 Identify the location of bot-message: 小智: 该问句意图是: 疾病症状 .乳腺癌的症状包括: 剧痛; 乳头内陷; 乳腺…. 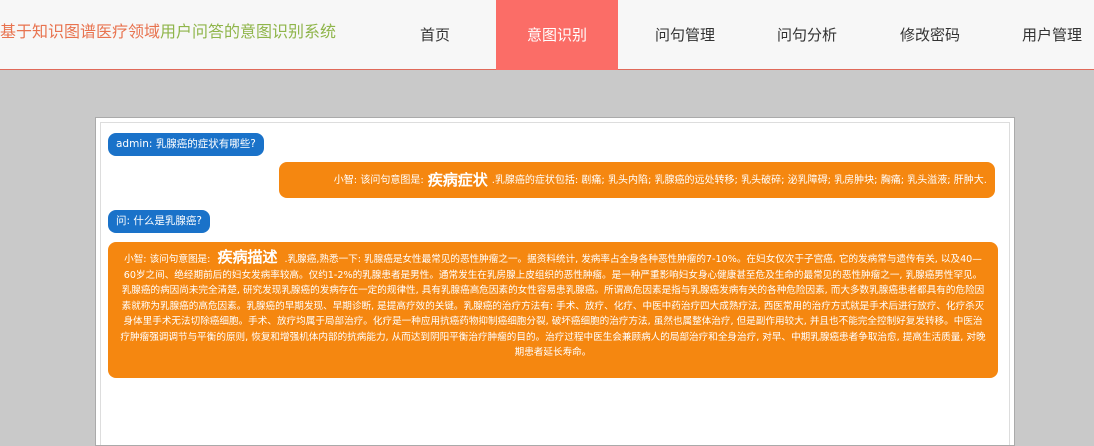
(637, 180).